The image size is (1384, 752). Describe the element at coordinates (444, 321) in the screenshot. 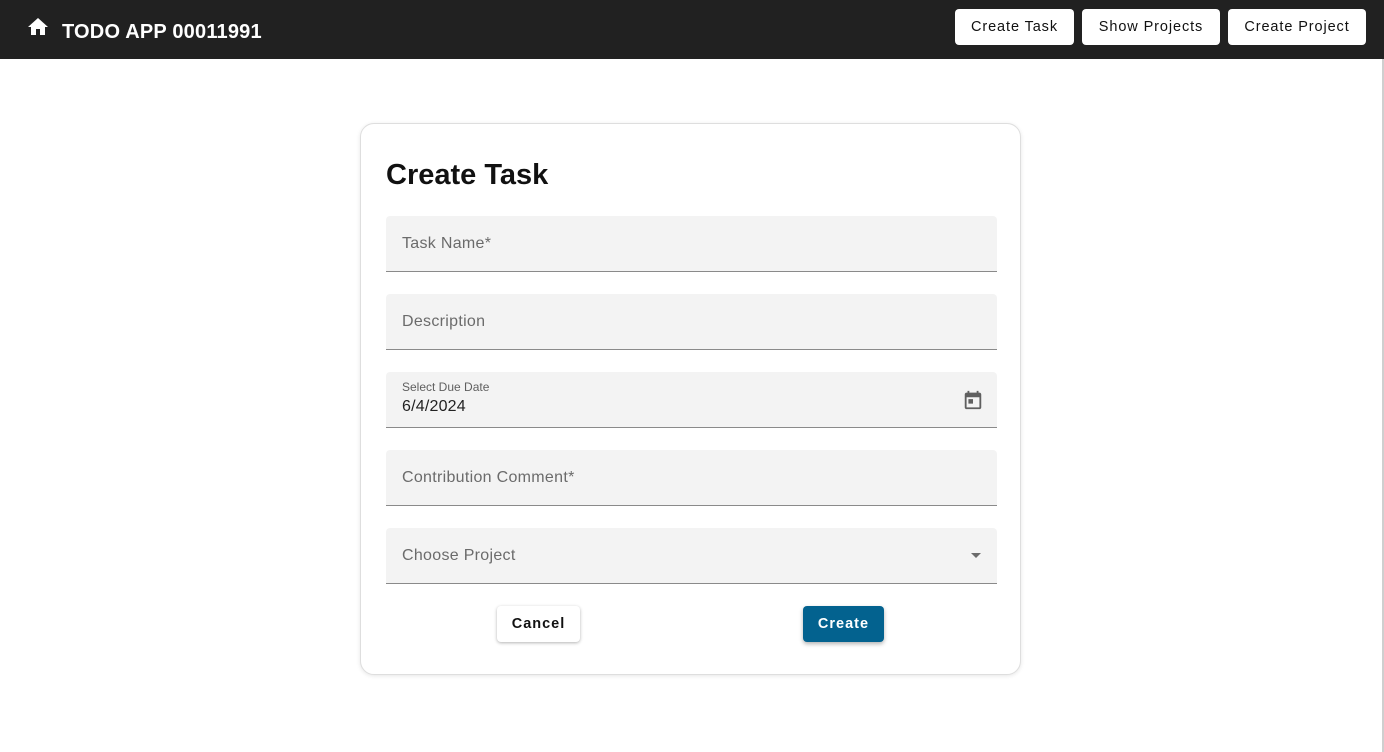

I see `description-label: Description` at that location.